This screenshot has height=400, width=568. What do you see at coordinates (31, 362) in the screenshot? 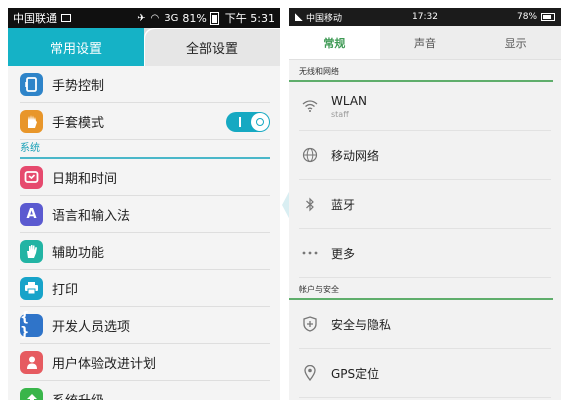
I see `user-experience-icon` at bounding box center [31, 362].